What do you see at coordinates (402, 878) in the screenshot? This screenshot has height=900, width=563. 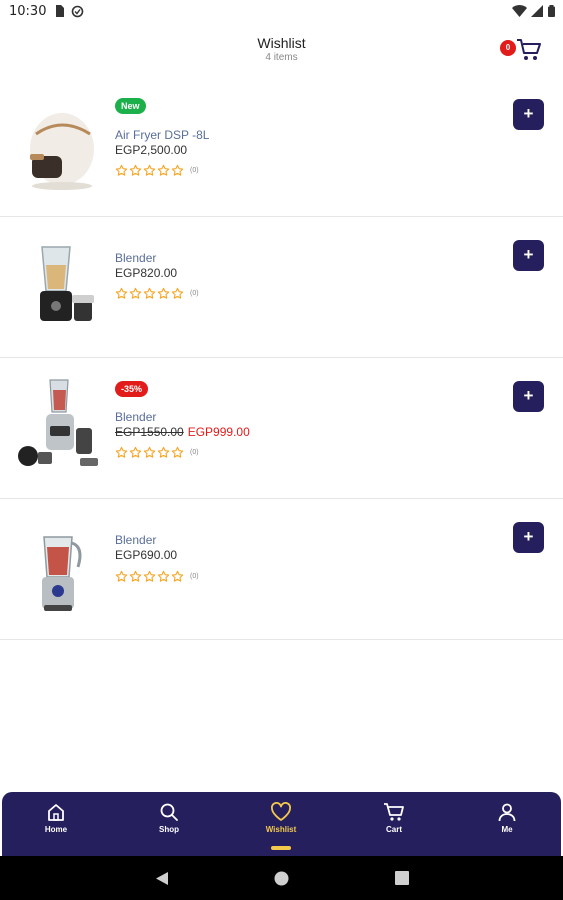 I see `recents-icon` at bounding box center [402, 878].